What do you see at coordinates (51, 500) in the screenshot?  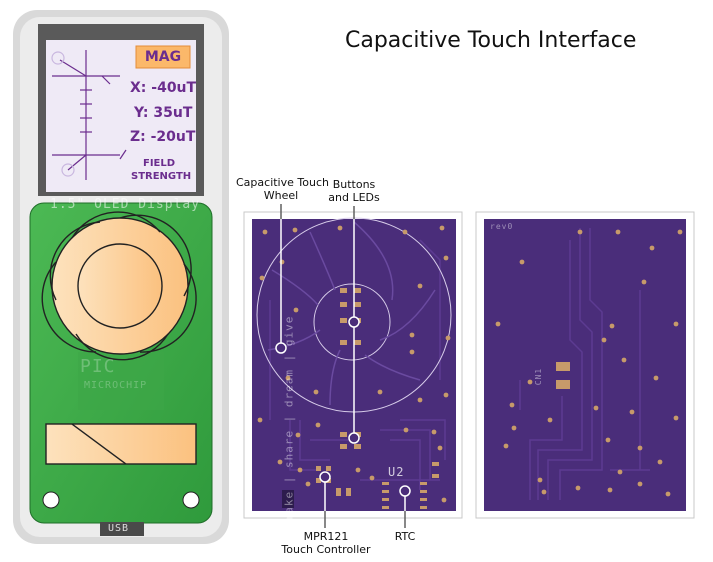 I see `mount-hole-left` at bounding box center [51, 500].